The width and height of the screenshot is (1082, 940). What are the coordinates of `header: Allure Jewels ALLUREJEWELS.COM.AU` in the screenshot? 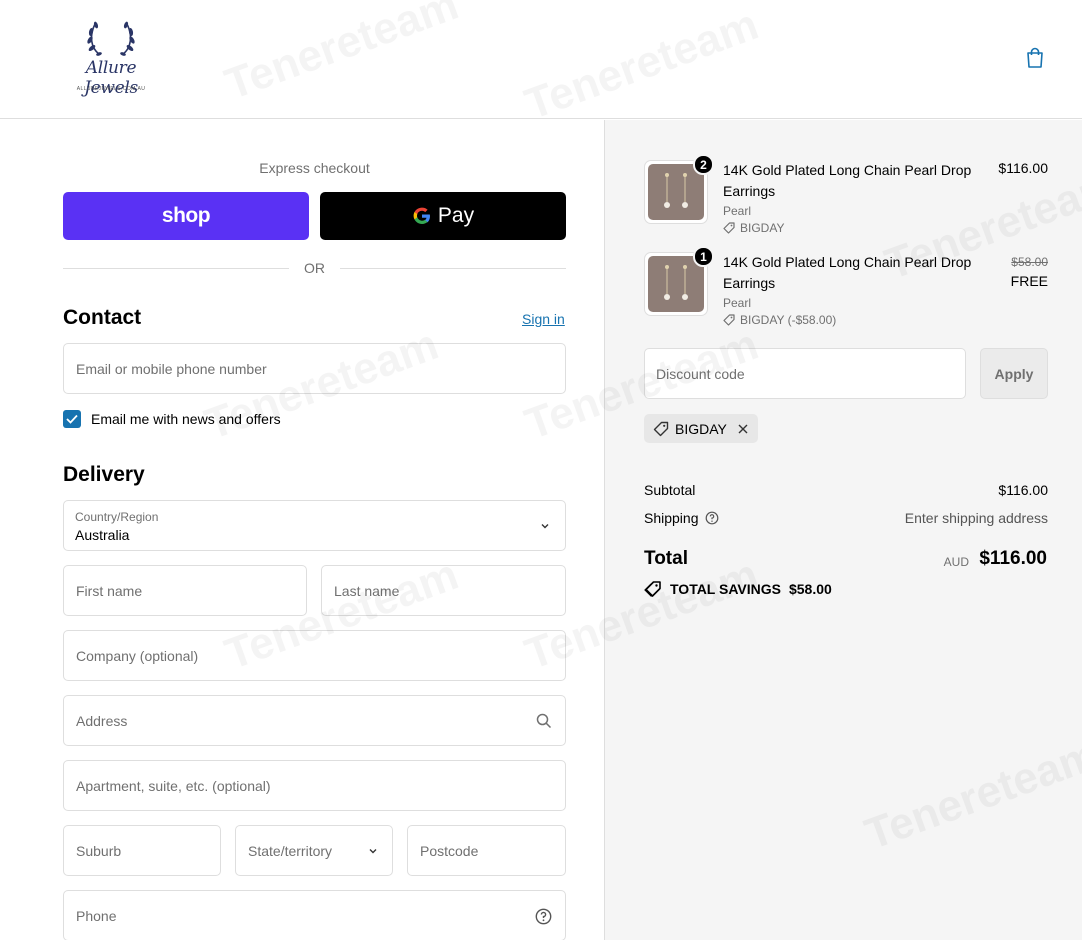 It's located at (541, 59).